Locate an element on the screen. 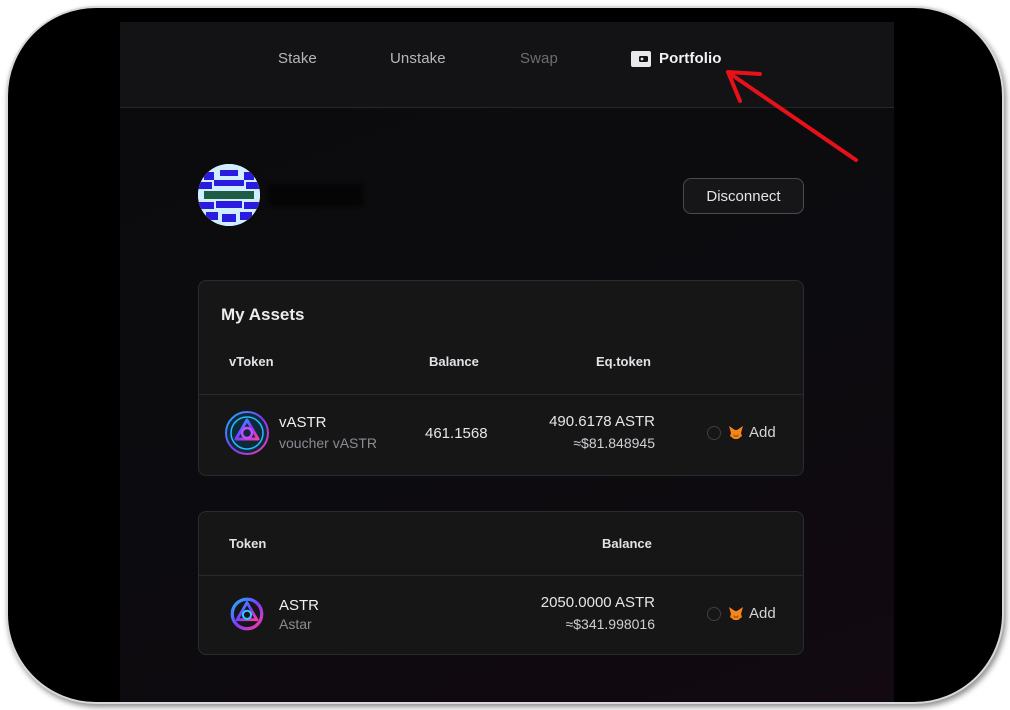 The image size is (1010, 710). wallet-icon is located at coordinates (641, 58).